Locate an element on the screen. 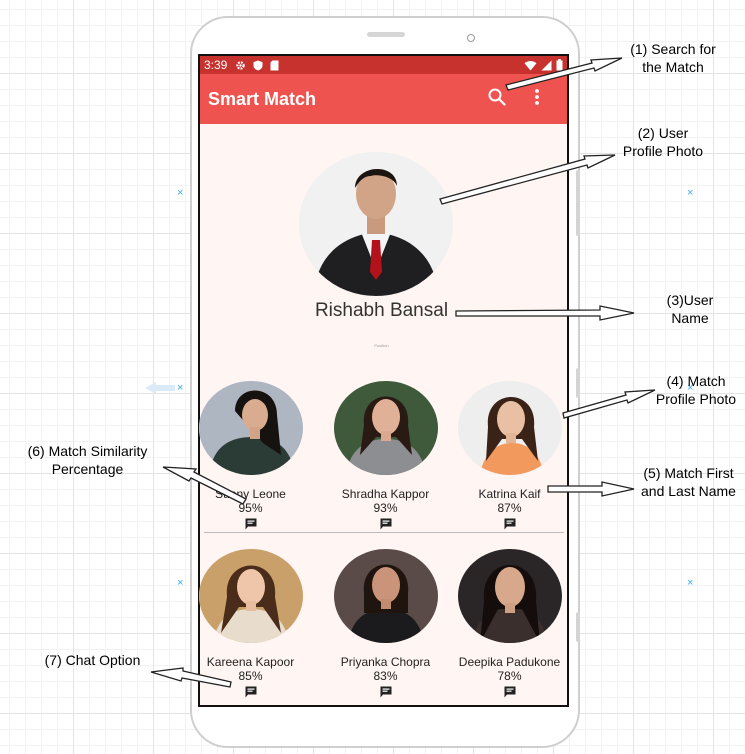 Image resolution: width=745 pixels, height=754 pixels. match-similarity-percentage: 93% is located at coordinates (385, 508).